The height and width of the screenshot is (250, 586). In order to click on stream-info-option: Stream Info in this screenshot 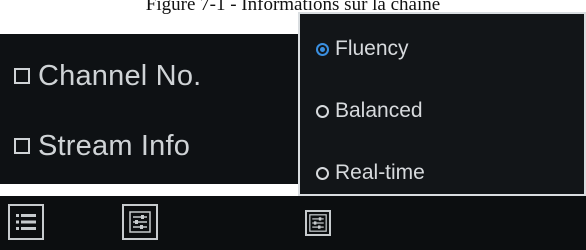, I will do `click(102, 146)`.